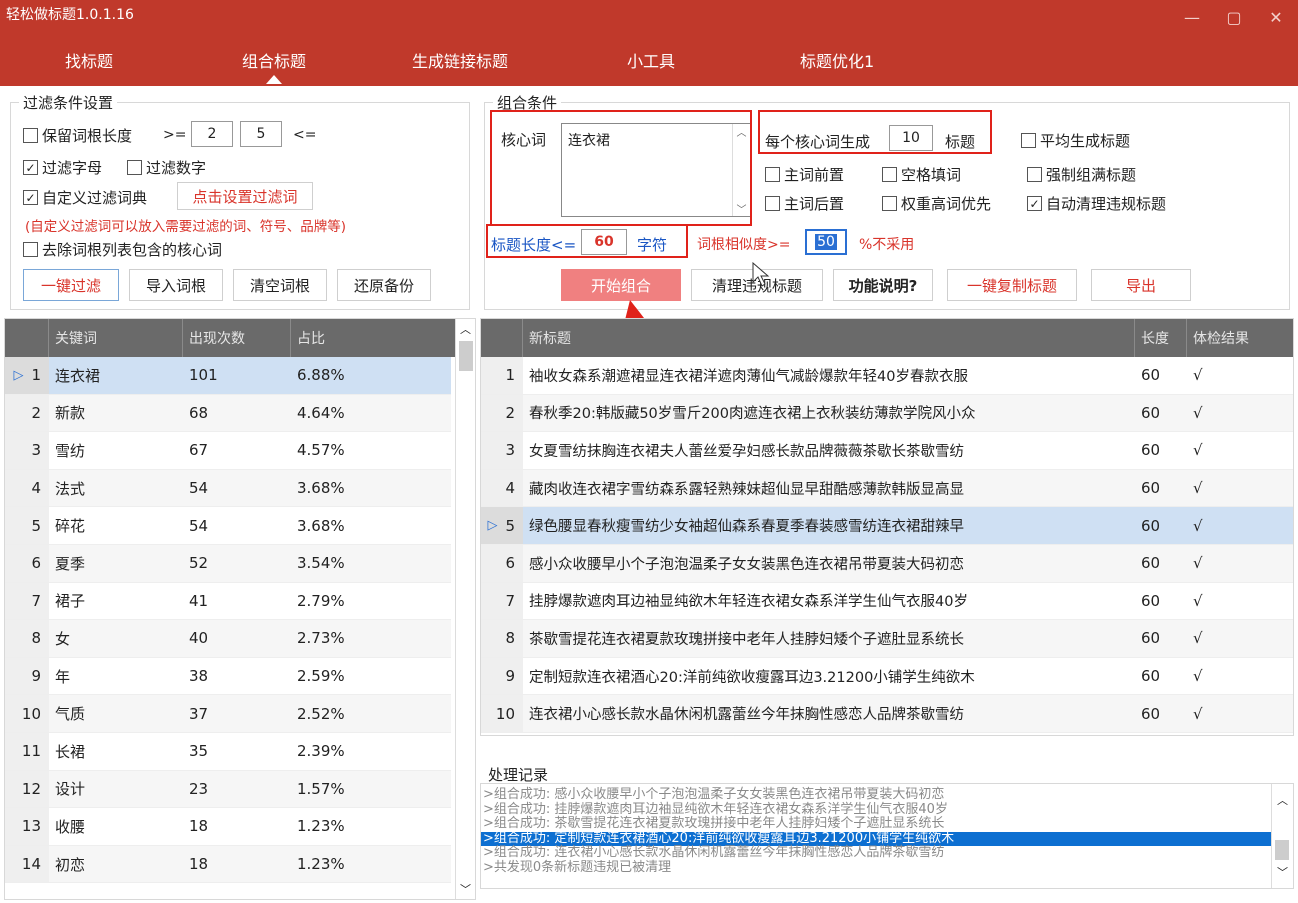  I want to click on max-length-input: 5, so click(261, 134).